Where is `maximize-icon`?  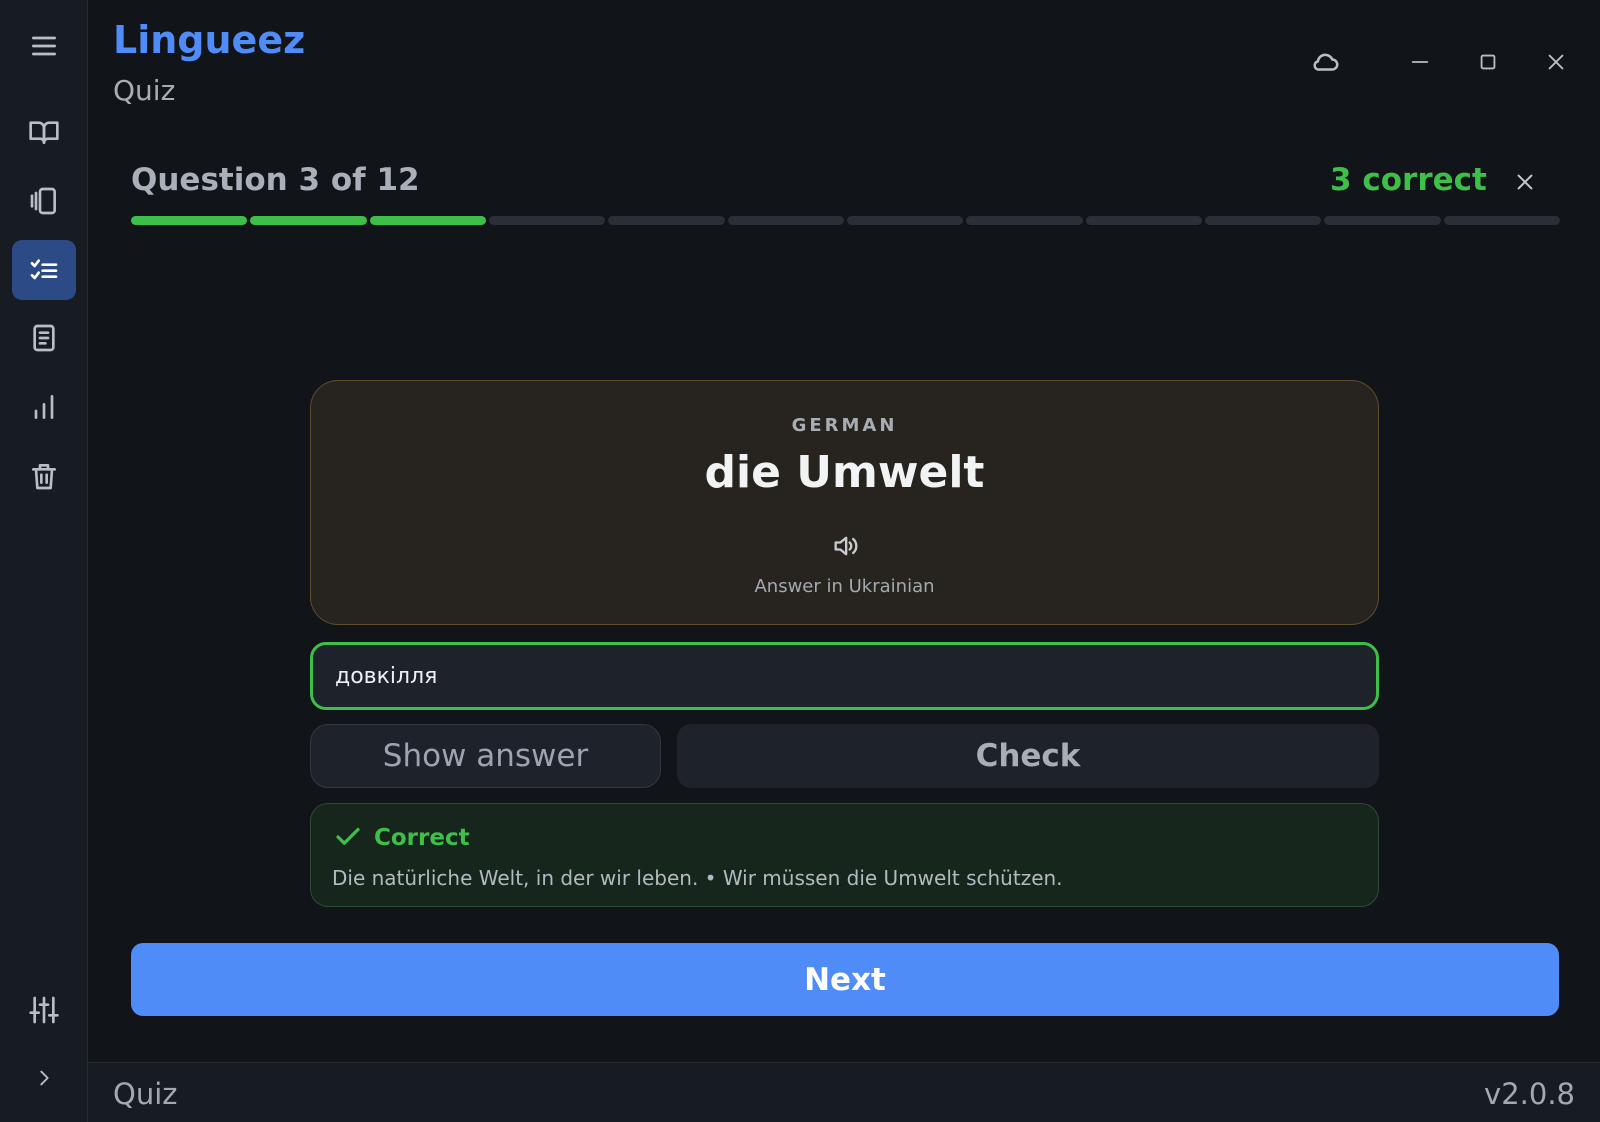
maximize-icon is located at coordinates (1488, 62).